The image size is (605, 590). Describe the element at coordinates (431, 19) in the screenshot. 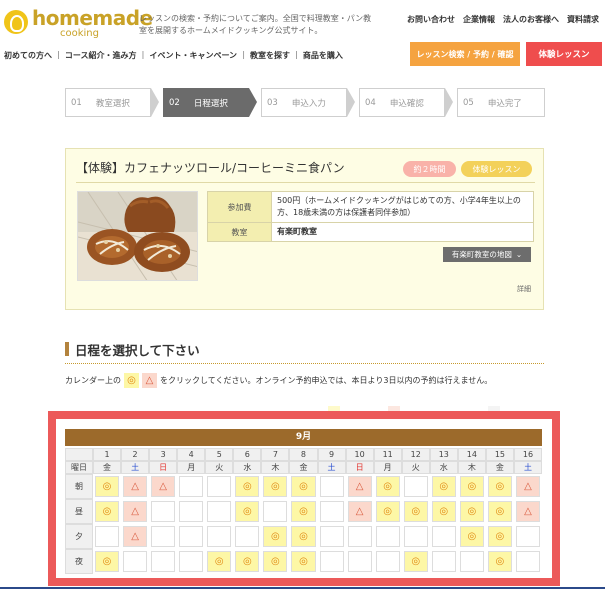

I see `contact-link: お問い合わせ` at that location.